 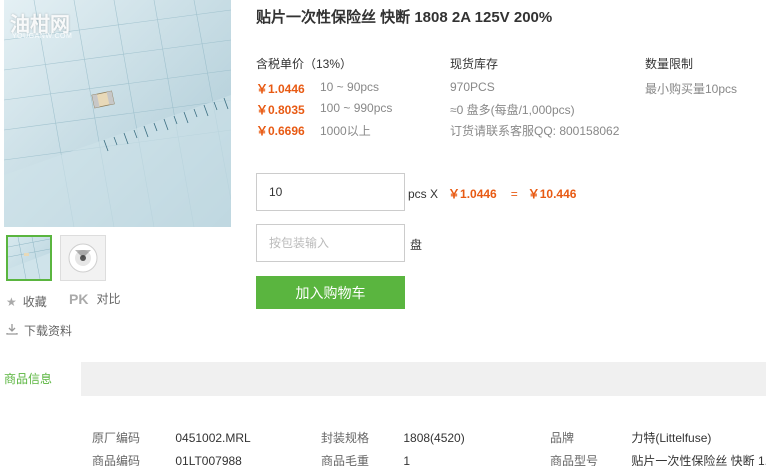 What do you see at coordinates (552, 194) in the screenshot?
I see `total-price: ￥10.446` at bounding box center [552, 194].